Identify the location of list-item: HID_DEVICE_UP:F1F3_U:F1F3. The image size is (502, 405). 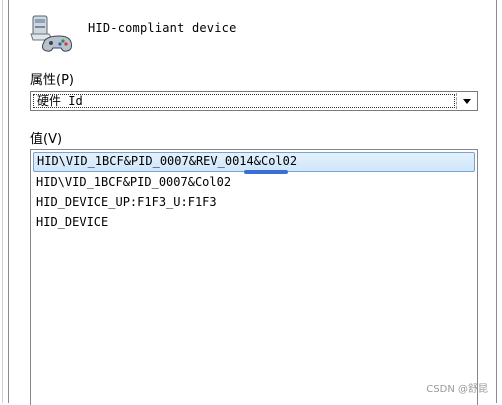
(254, 203).